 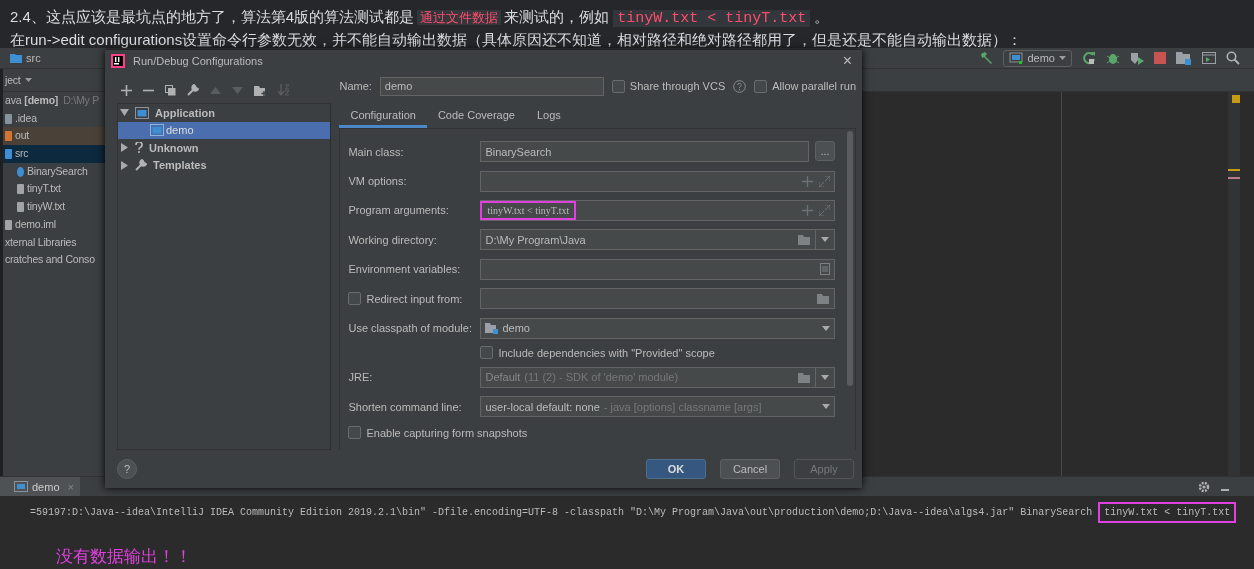 I want to click on article-text: 2.4、这点应该是最坑点的地方了，算法第4版的算法测试都是, so click(x=212, y=16).